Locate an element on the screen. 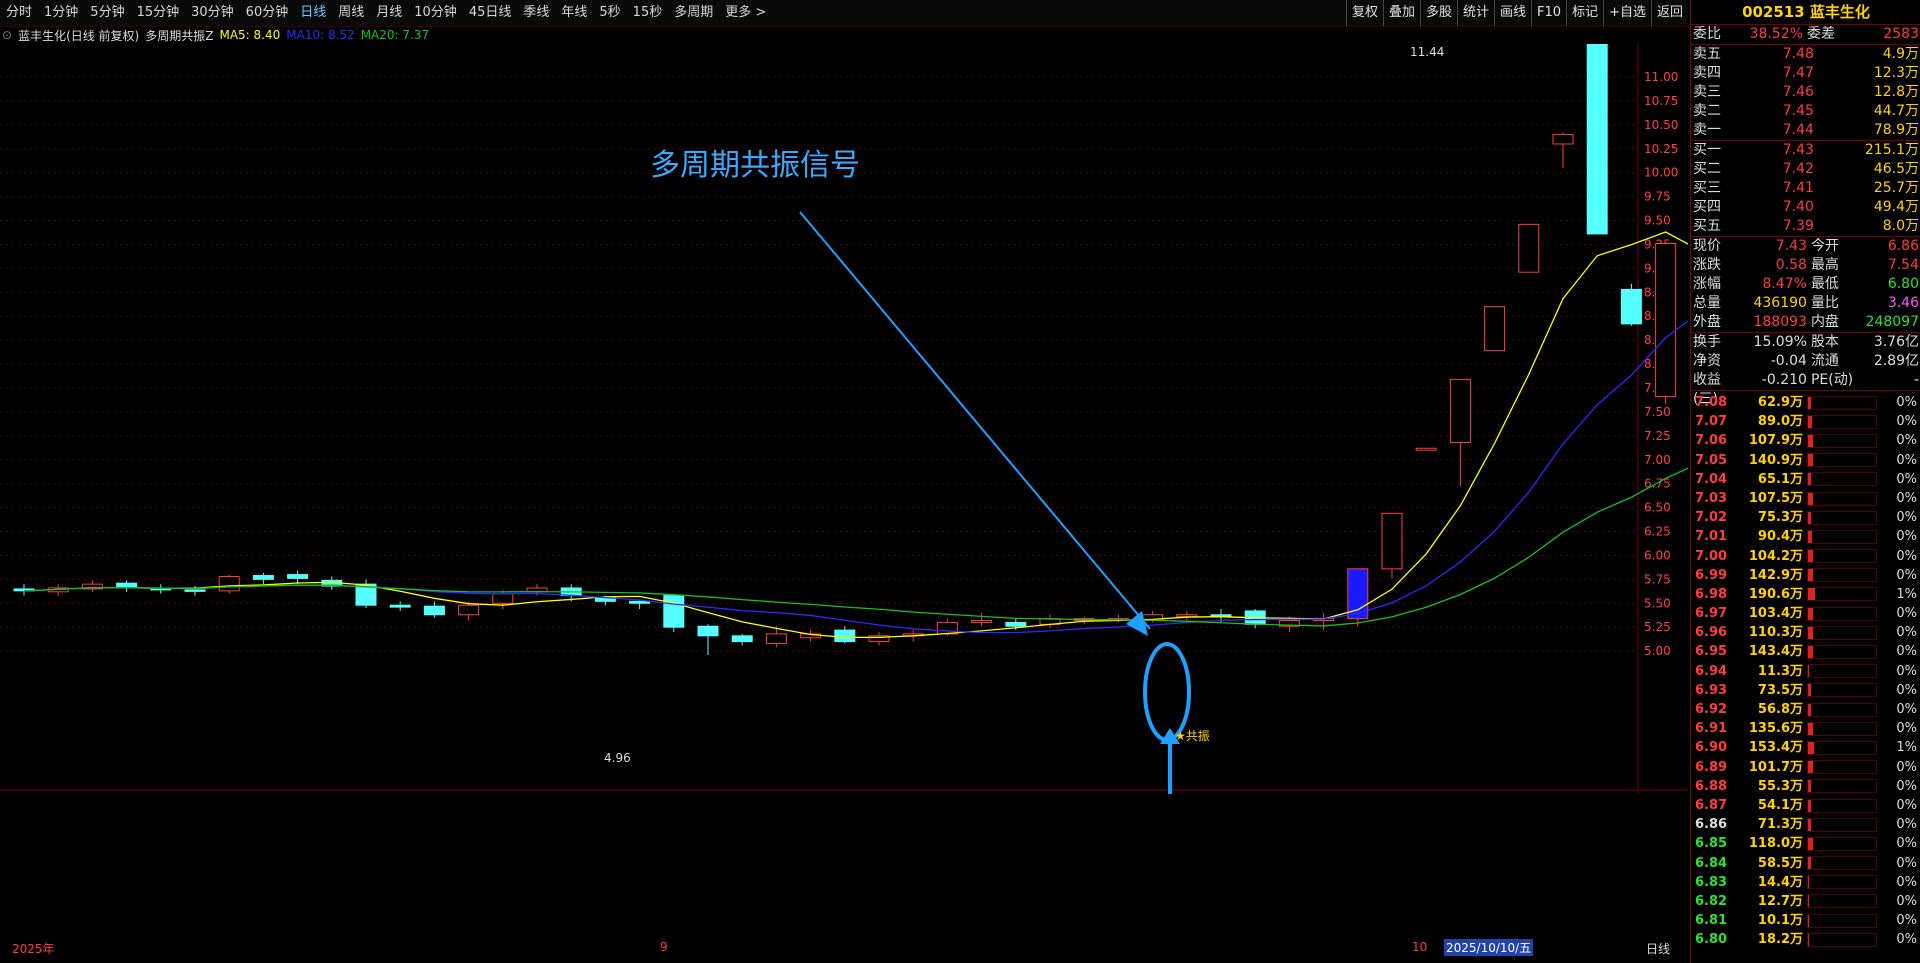 Image resolution: width=1920 pixels, height=963 pixels. tab-4: 30分钟 is located at coordinates (212, 13).